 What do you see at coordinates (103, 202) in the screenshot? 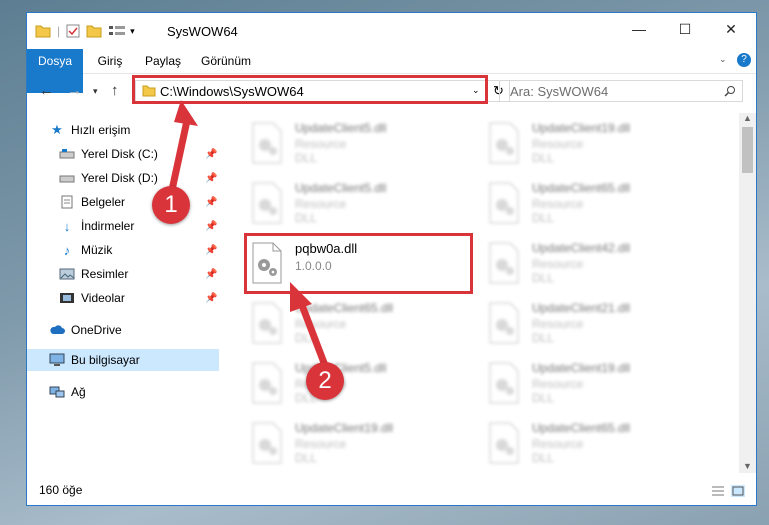
I see `sidebar-item-label: Belgeler` at bounding box center [103, 202].